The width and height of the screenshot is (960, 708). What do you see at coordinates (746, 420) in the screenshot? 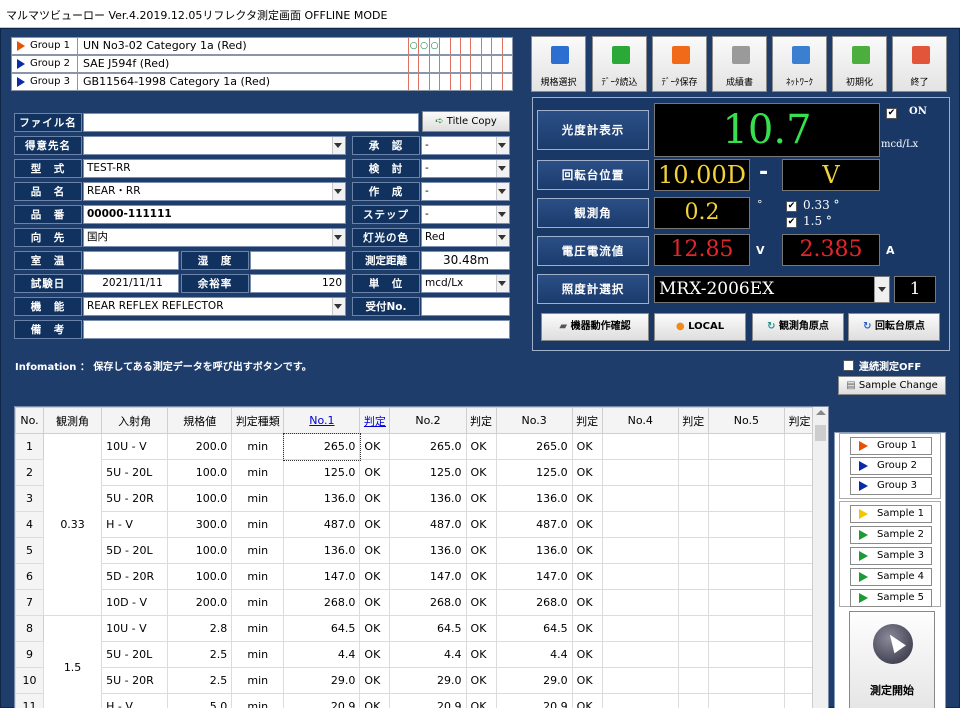
I see `column-header: No.5` at bounding box center [746, 420].